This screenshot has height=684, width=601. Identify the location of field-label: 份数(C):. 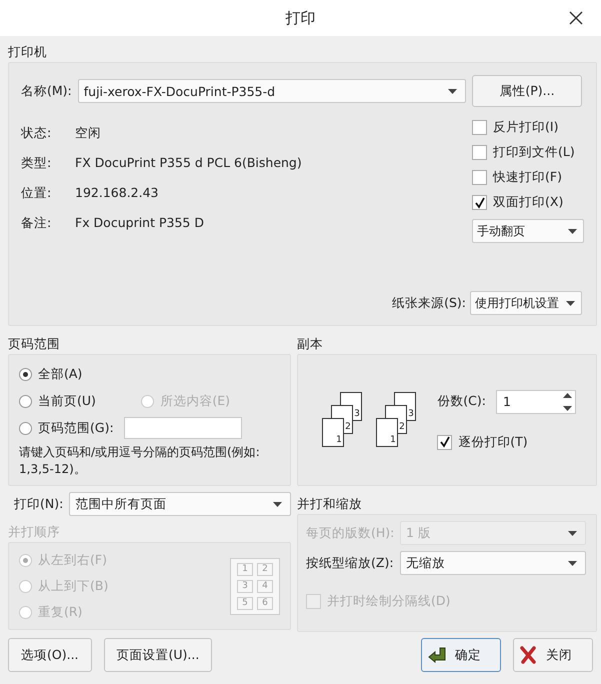
(461, 401).